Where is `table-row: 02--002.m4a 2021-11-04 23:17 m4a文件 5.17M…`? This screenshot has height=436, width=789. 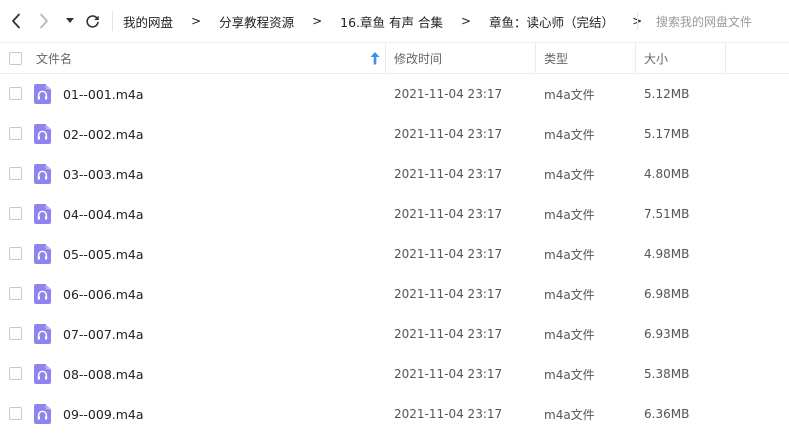
table-row: 02--002.m4a 2021-11-04 23:17 m4a文件 5.17M… is located at coordinates (394, 134).